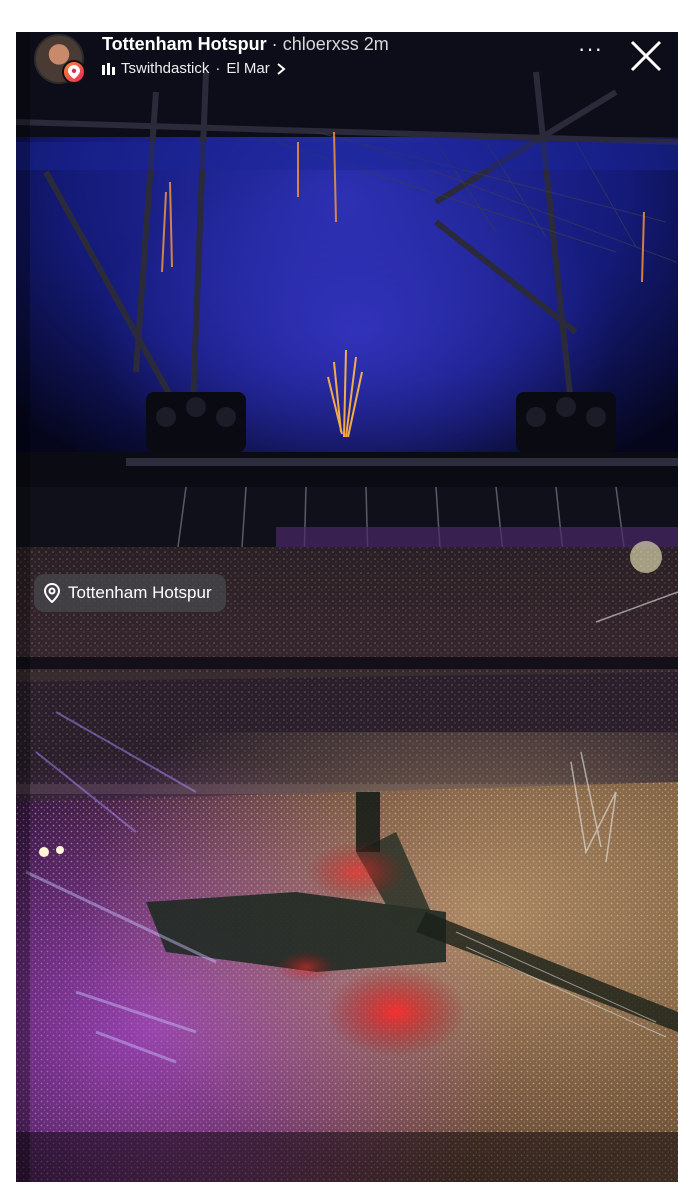 Image resolution: width=694 pixels, height=1200 pixels. I want to click on username: chloerxss, so click(321, 44).